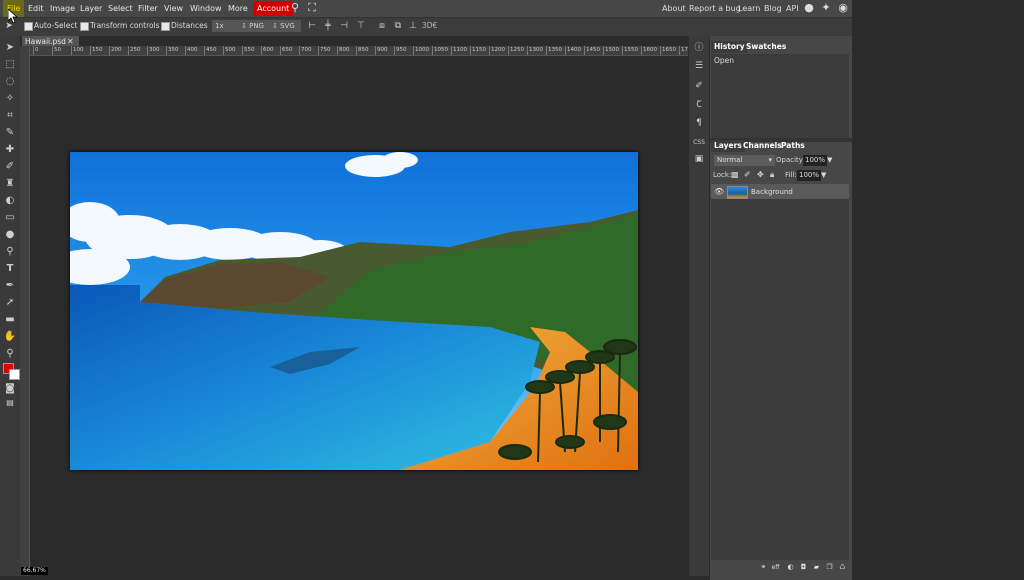  What do you see at coordinates (699, 123) in the screenshot?
I see `paragraph-icon: ¶` at bounding box center [699, 123].